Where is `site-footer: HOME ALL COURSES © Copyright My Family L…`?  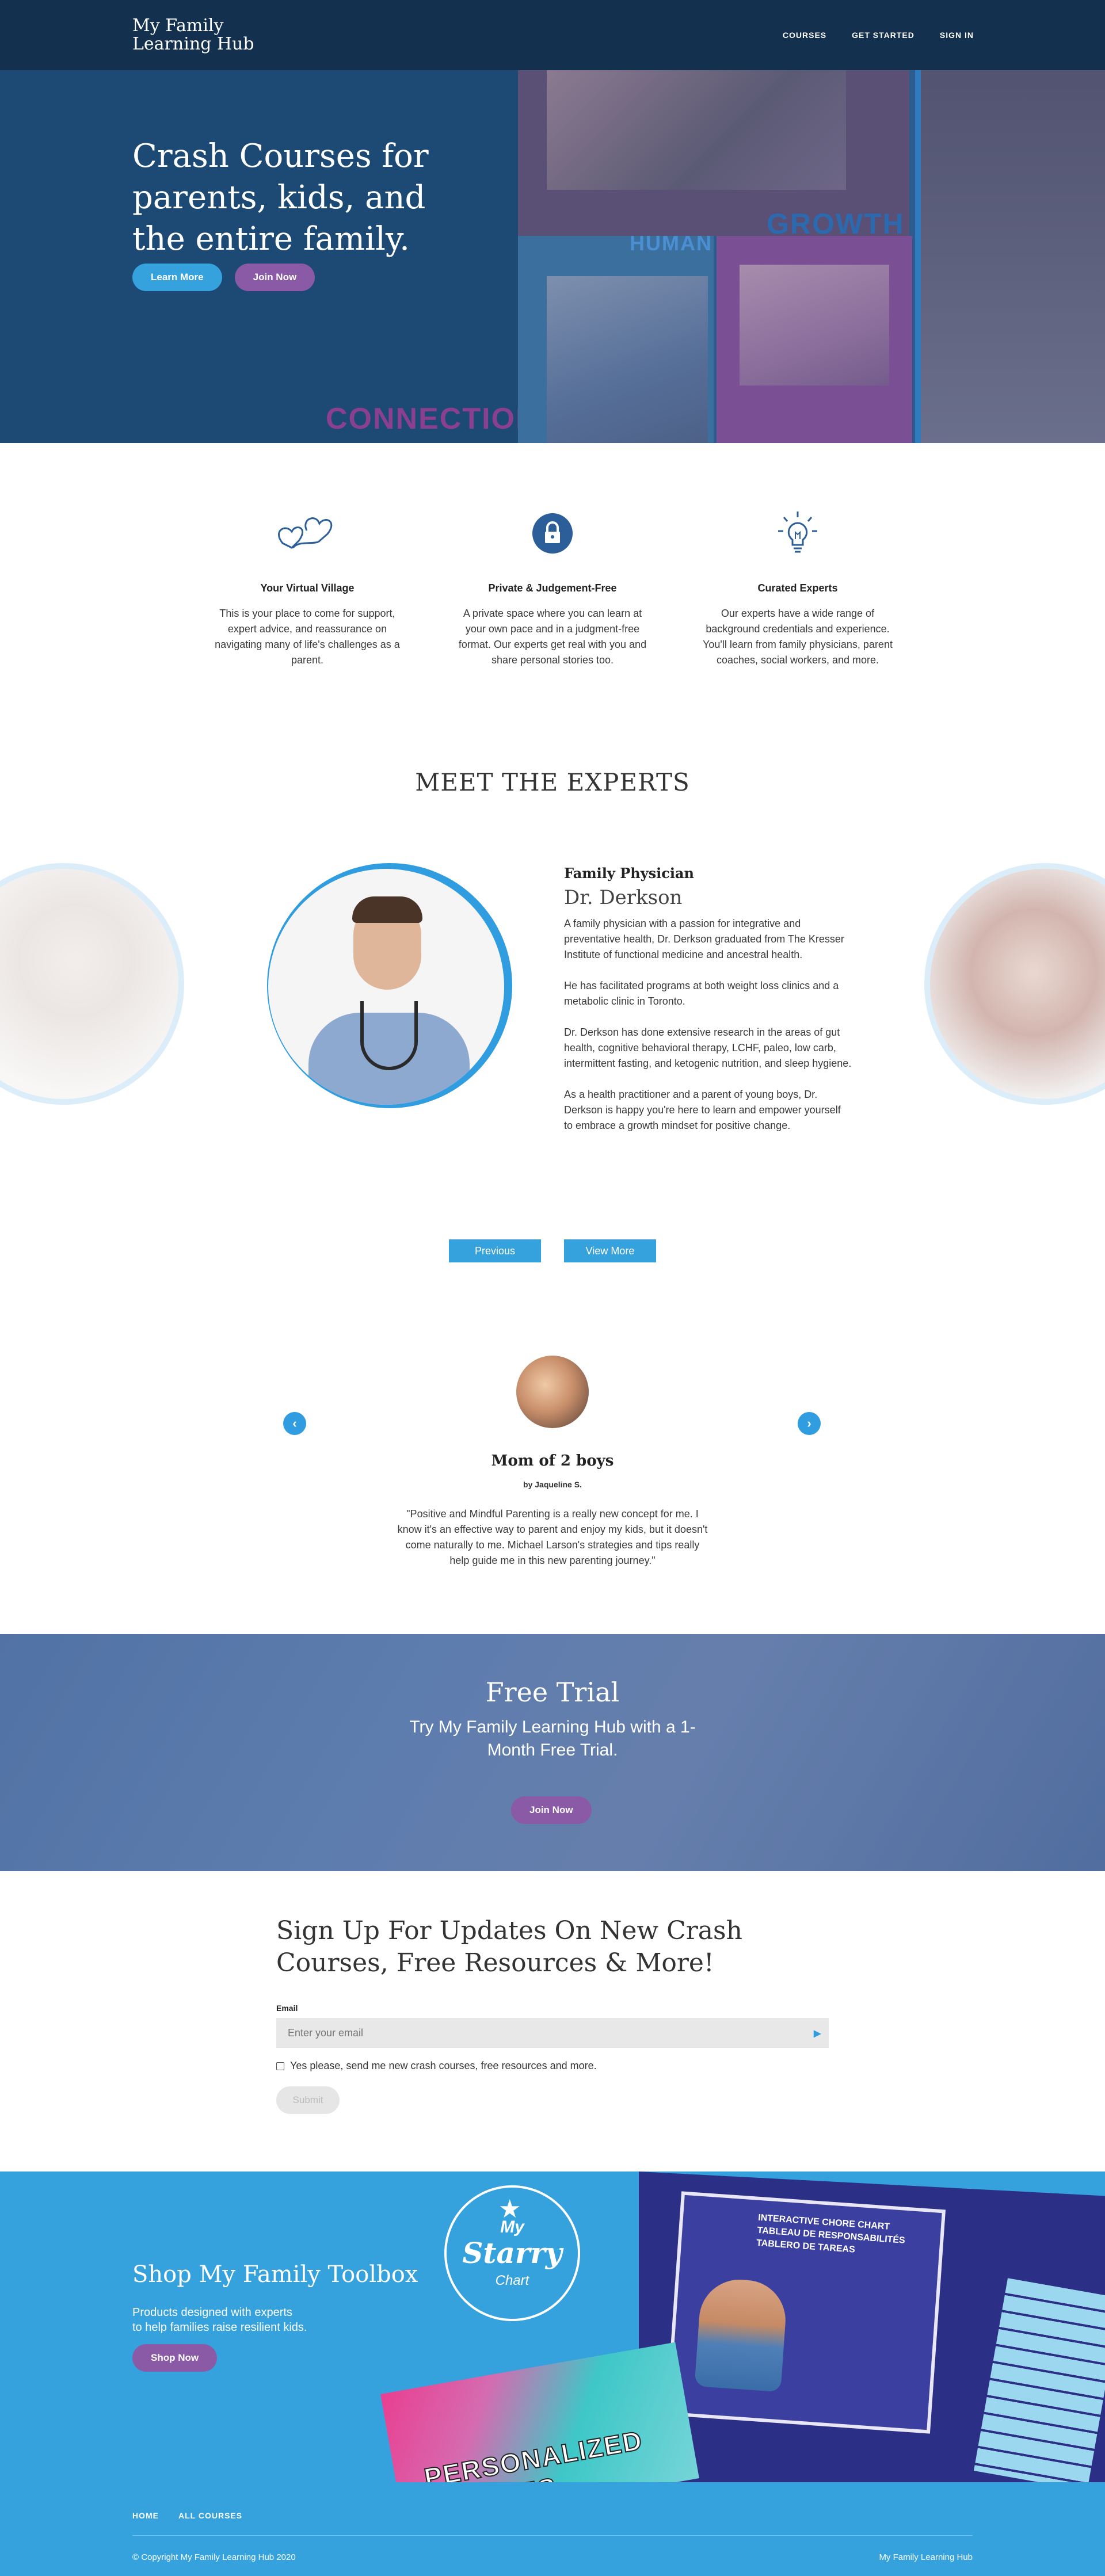
site-footer: HOME ALL COURSES © Copyright My Family L… is located at coordinates (552, 2529).